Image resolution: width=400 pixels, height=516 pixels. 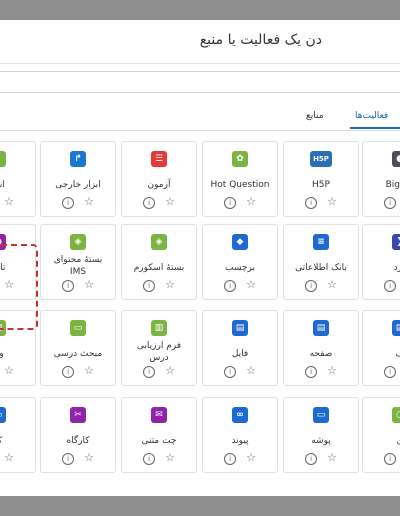 I want to click on module-label: پیوند, so click(x=240, y=441).